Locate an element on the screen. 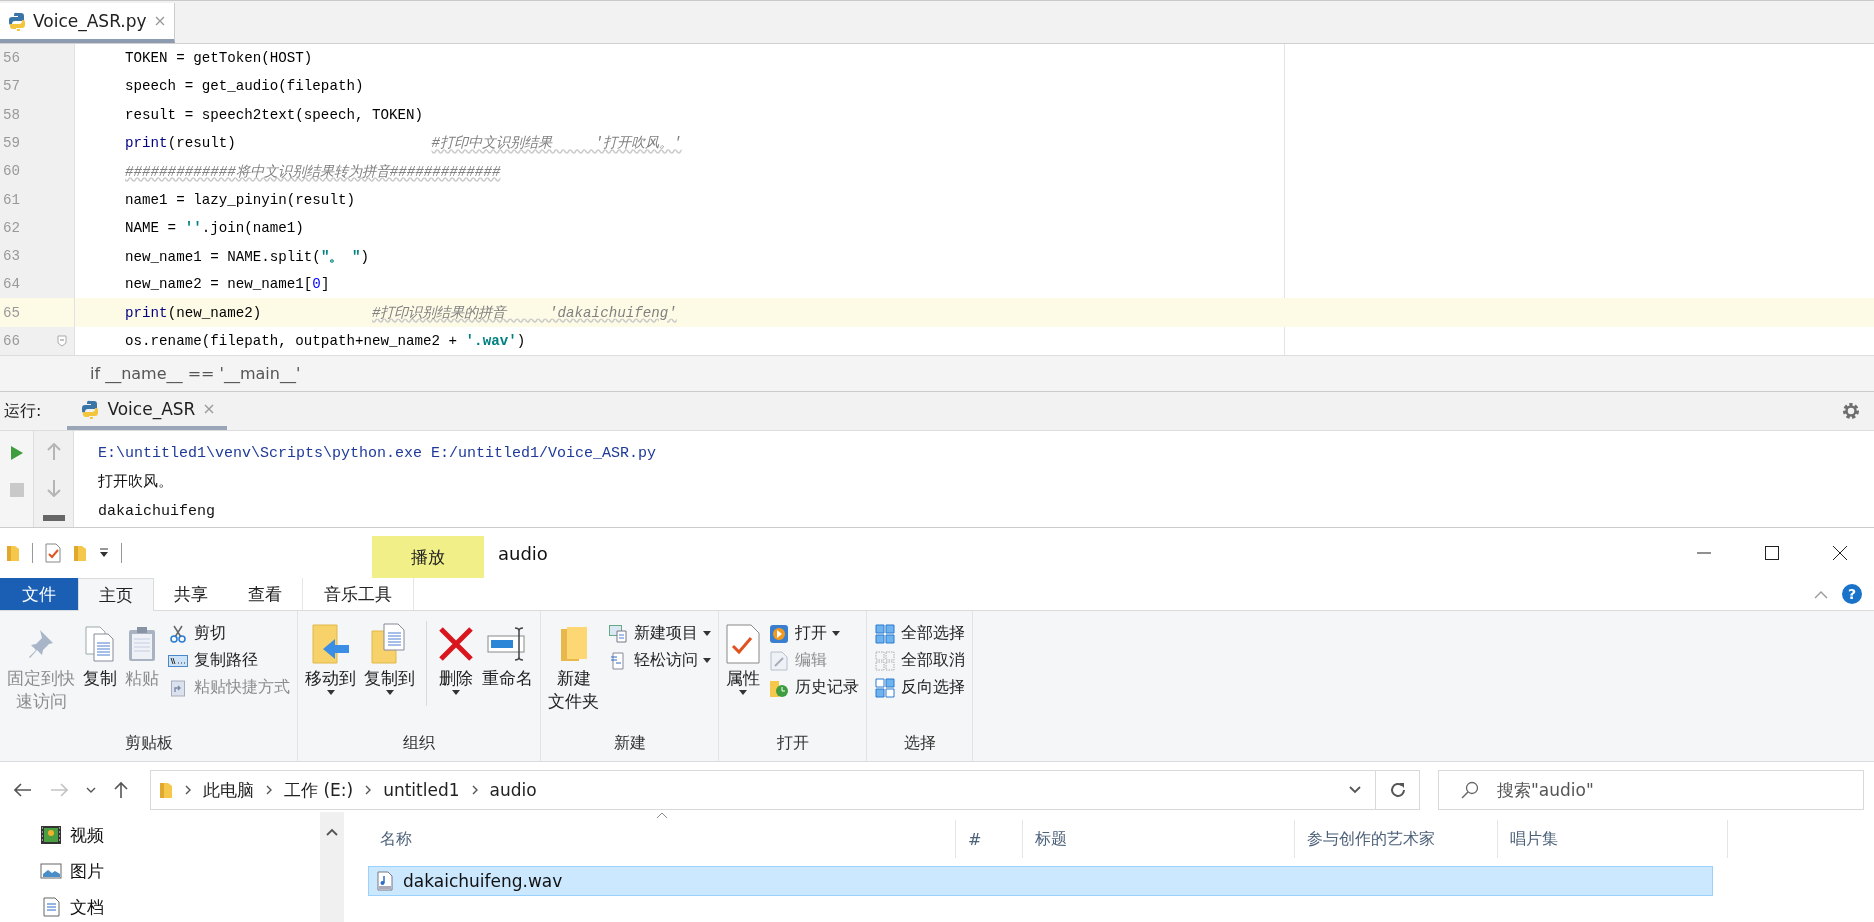 The image size is (1874, 922). code-line: name1 = lazy_pinyin(result) is located at coordinates (239, 199).